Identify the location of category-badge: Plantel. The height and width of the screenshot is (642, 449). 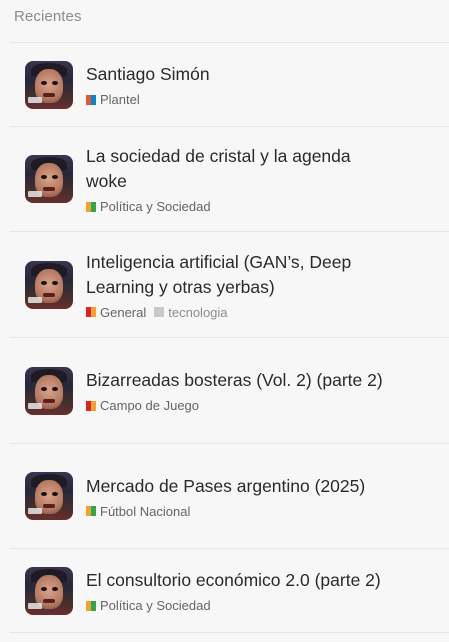
(113, 99).